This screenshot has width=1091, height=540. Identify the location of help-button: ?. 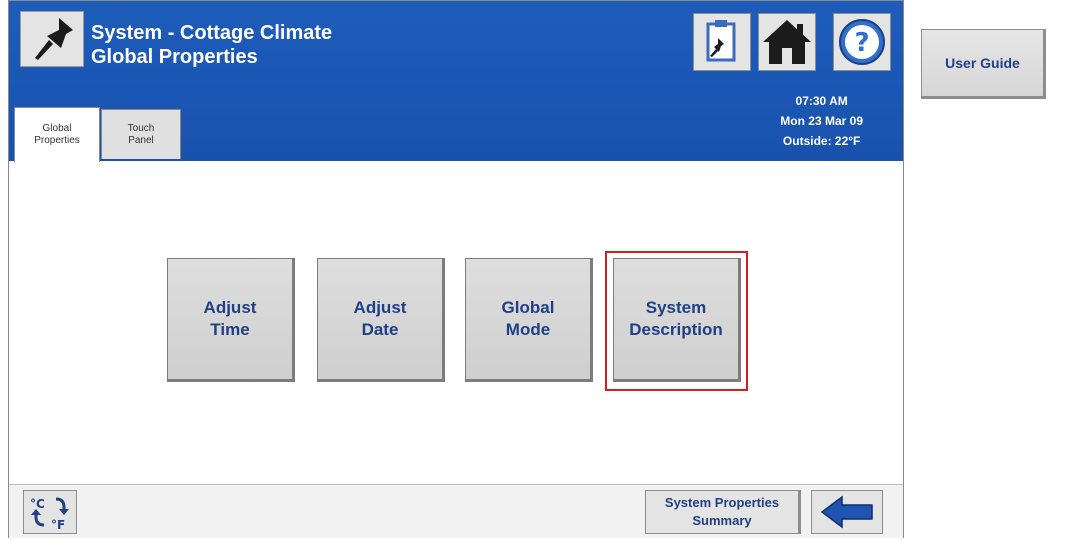
(862, 42).